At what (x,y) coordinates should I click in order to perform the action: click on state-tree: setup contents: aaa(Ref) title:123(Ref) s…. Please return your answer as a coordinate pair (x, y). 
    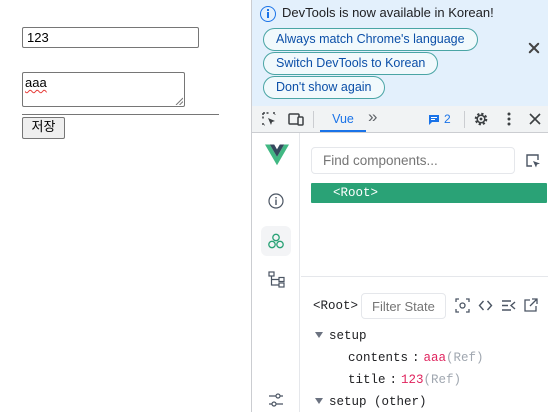
    Looking at the image, I should click on (424, 369).